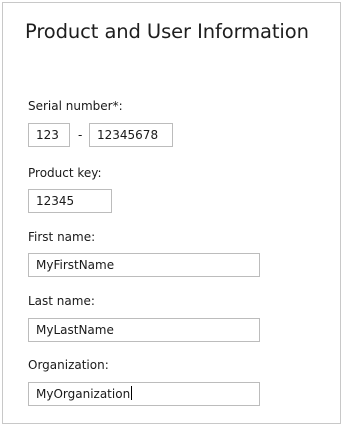 This screenshot has width=345, height=429. Describe the element at coordinates (75, 265) in the screenshot. I see `first-name-value: MyFirstName` at that location.